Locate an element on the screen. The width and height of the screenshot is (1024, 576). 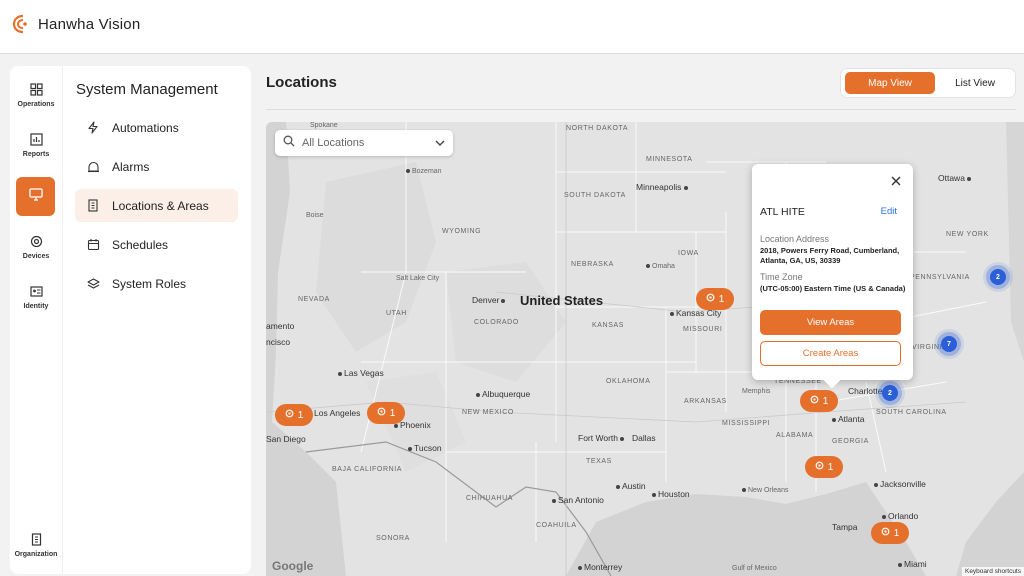
rail-item-system-management is located at coordinates (35, 196).